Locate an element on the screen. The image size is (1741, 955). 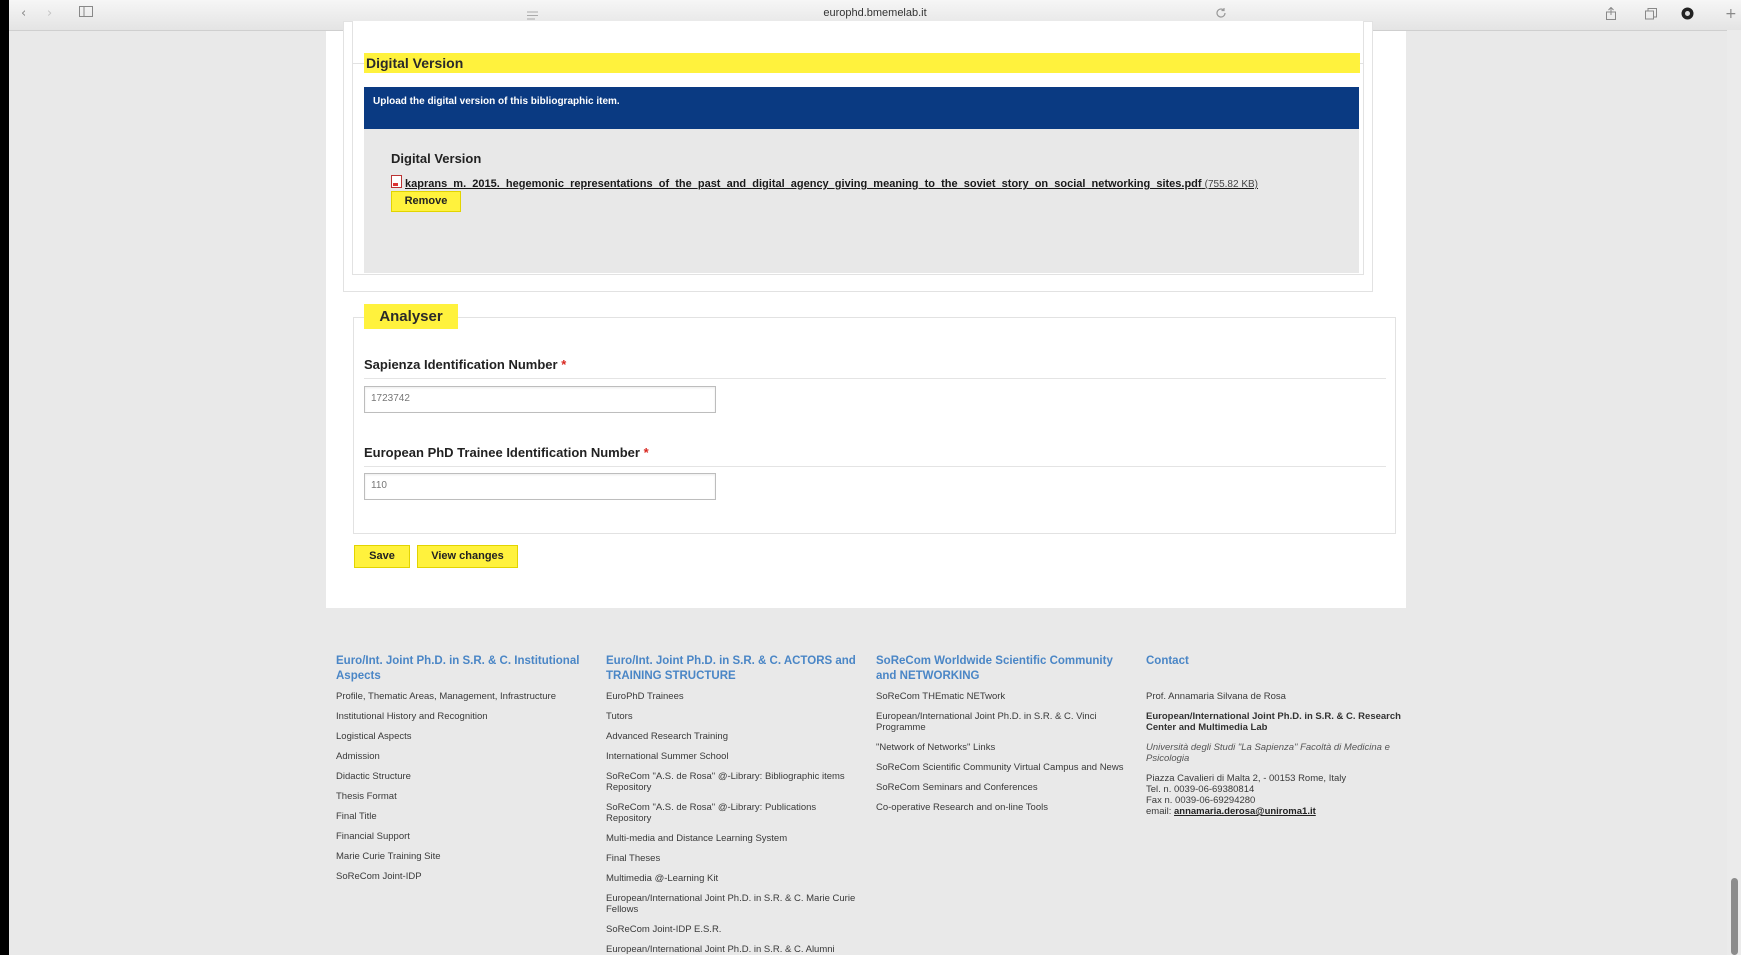
footer-heading: Contact is located at coordinates (1275, 661).